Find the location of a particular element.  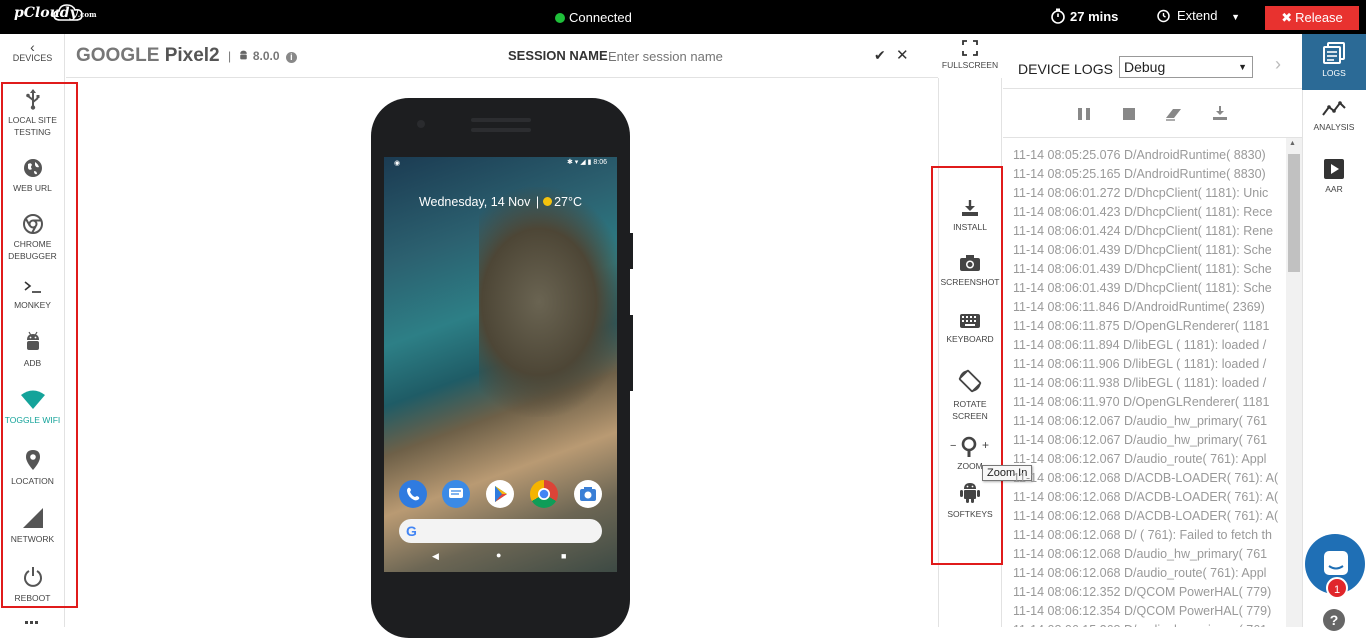

device-name: GOOGLE Pixel2 is located at coordinates (148, 55).